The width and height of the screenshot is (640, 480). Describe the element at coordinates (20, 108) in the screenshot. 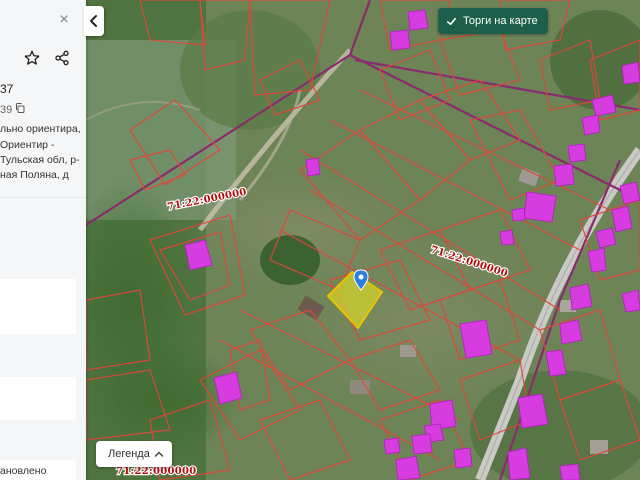

I see `copy-icon` at that location.